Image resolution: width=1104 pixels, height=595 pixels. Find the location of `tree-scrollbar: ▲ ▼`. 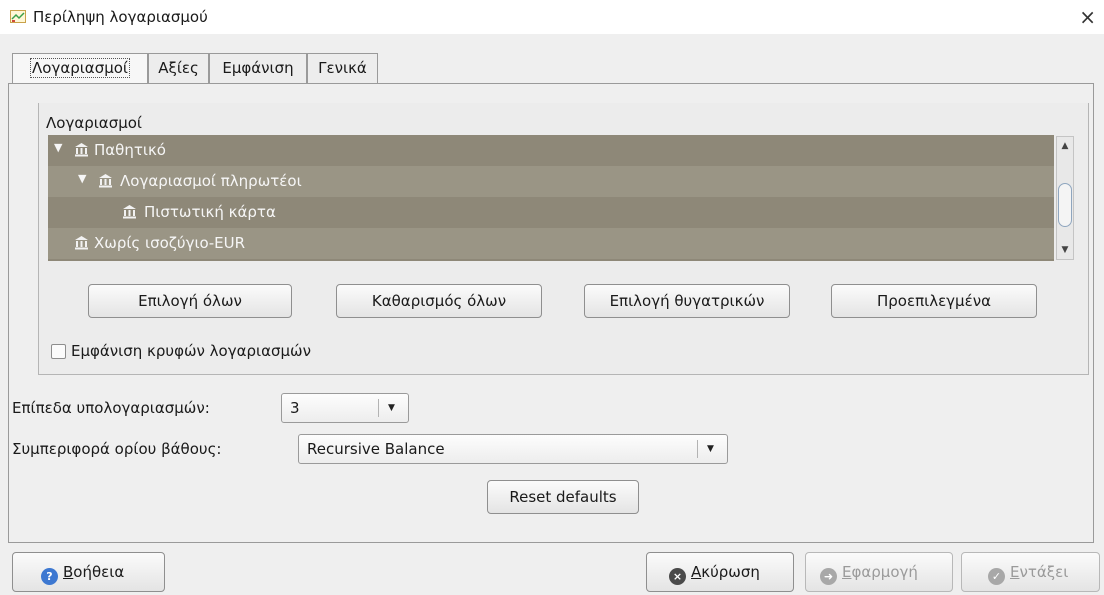

tree-scrollbar: ▲ ▼ is located at coordinates (1065, 198).